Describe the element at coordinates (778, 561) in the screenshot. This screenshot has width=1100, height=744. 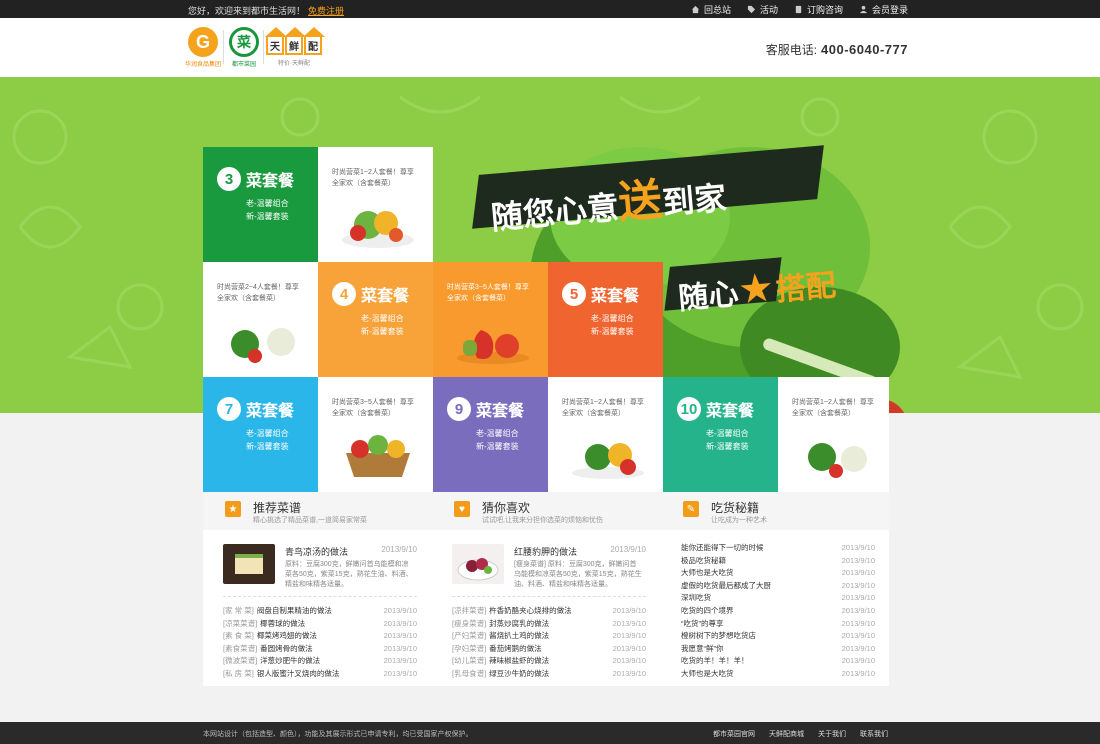
I see `list-item: 极品吃货秘籍 2013/9/10` at that location.